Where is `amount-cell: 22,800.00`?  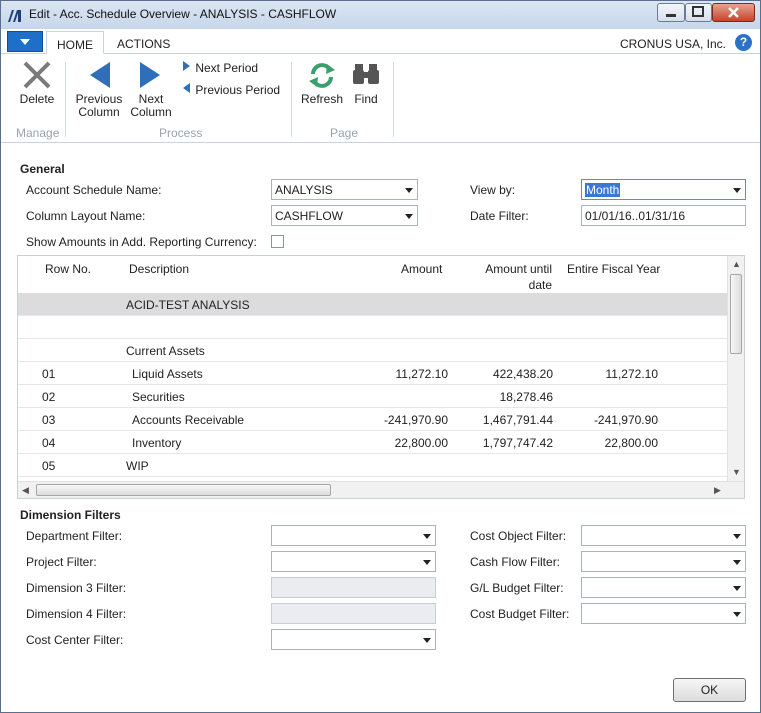 amount-cell: 22,800.00 is located at coordinates (421, 443).